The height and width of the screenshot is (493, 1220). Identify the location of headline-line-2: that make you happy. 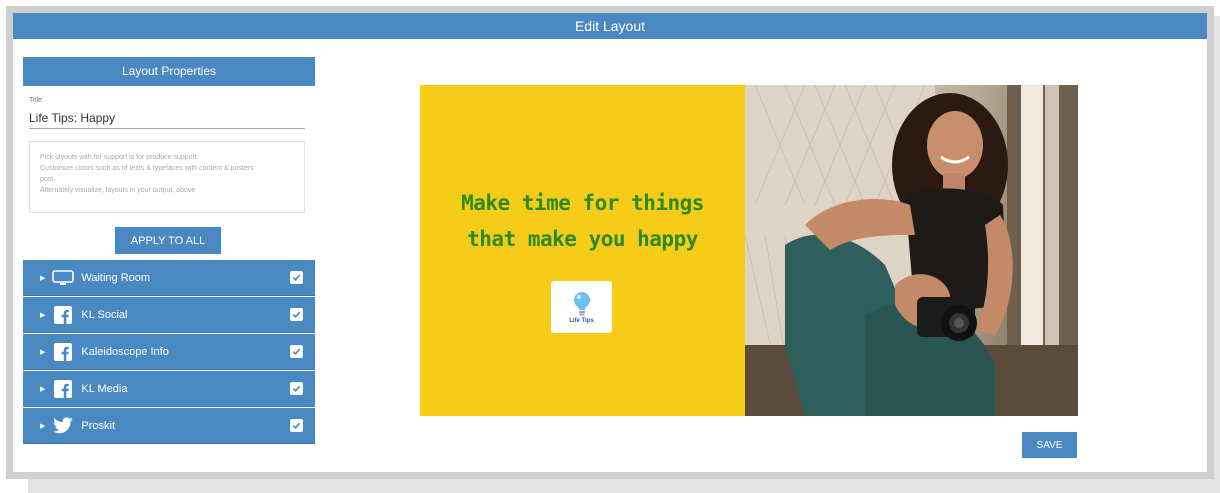
(582, 239).